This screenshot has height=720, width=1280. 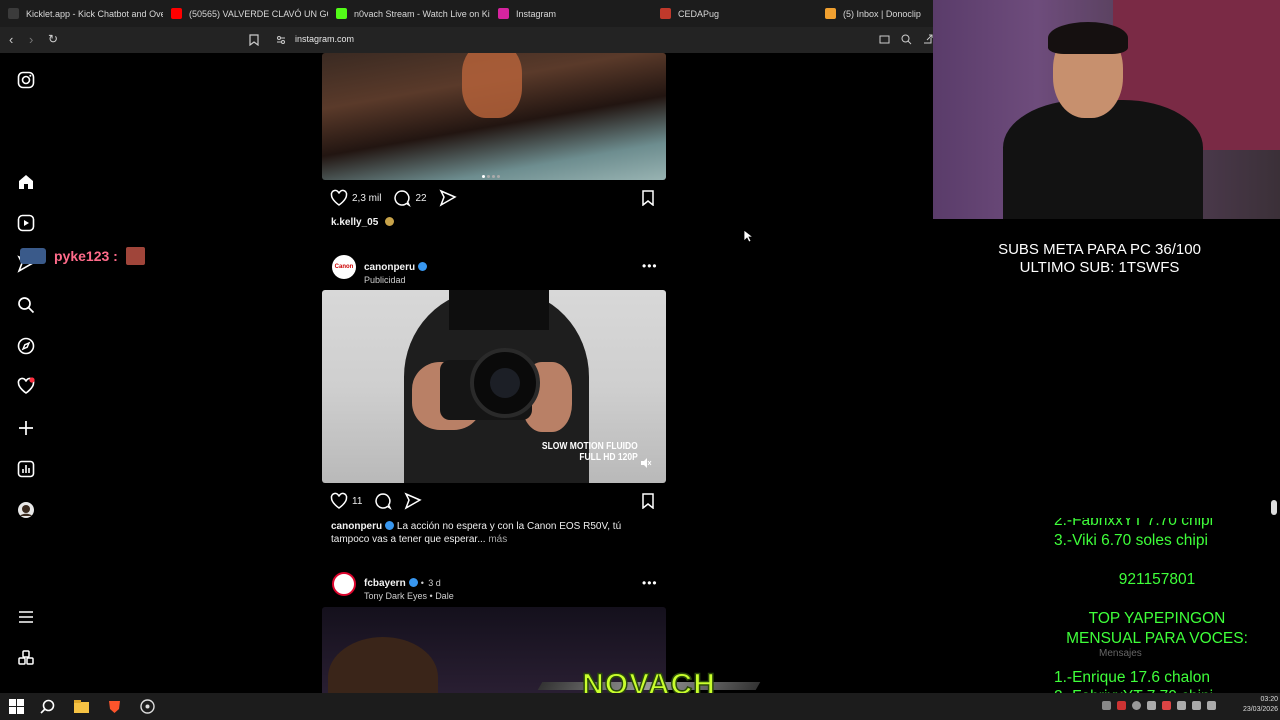 I want to click on post3-more-options-icon: •••, so click(x=650, y=583).